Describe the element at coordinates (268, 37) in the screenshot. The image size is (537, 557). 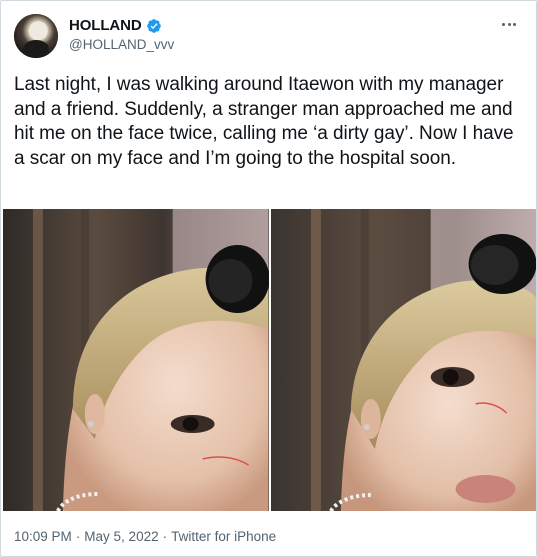
I see `tweet-header: HOLLAND @HOLLAND_vvv` at that location.